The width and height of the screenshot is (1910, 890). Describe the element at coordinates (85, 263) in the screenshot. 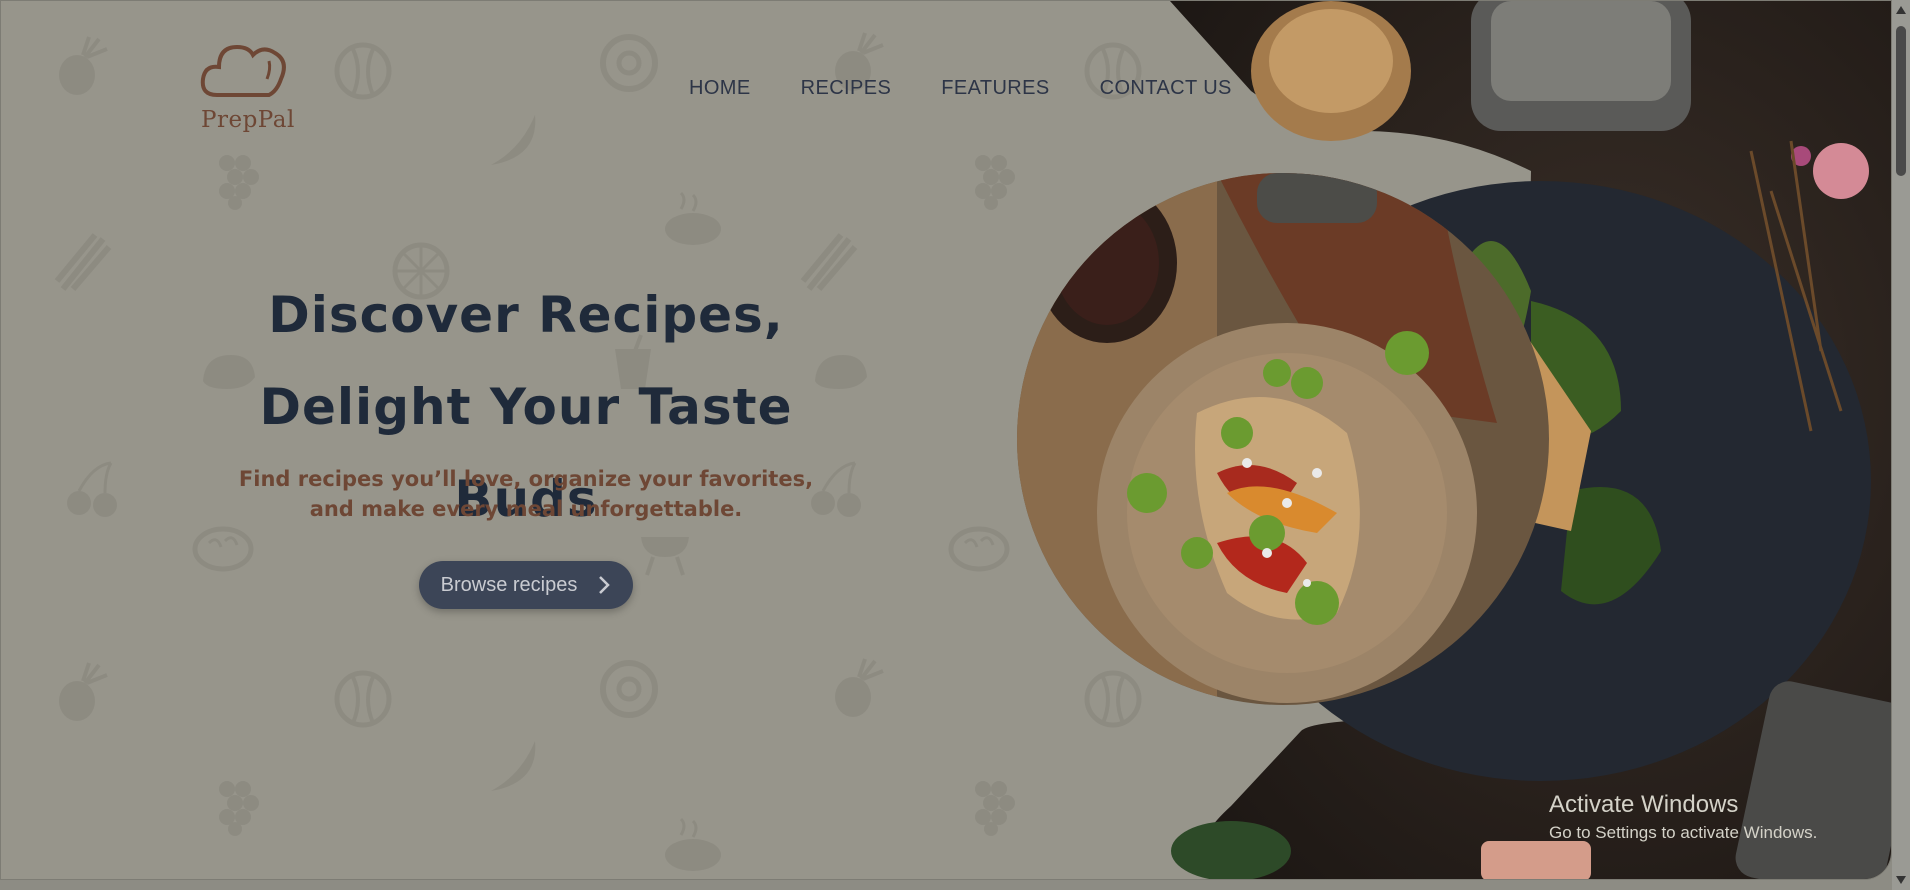

I see `asparagus-icon` at that location.